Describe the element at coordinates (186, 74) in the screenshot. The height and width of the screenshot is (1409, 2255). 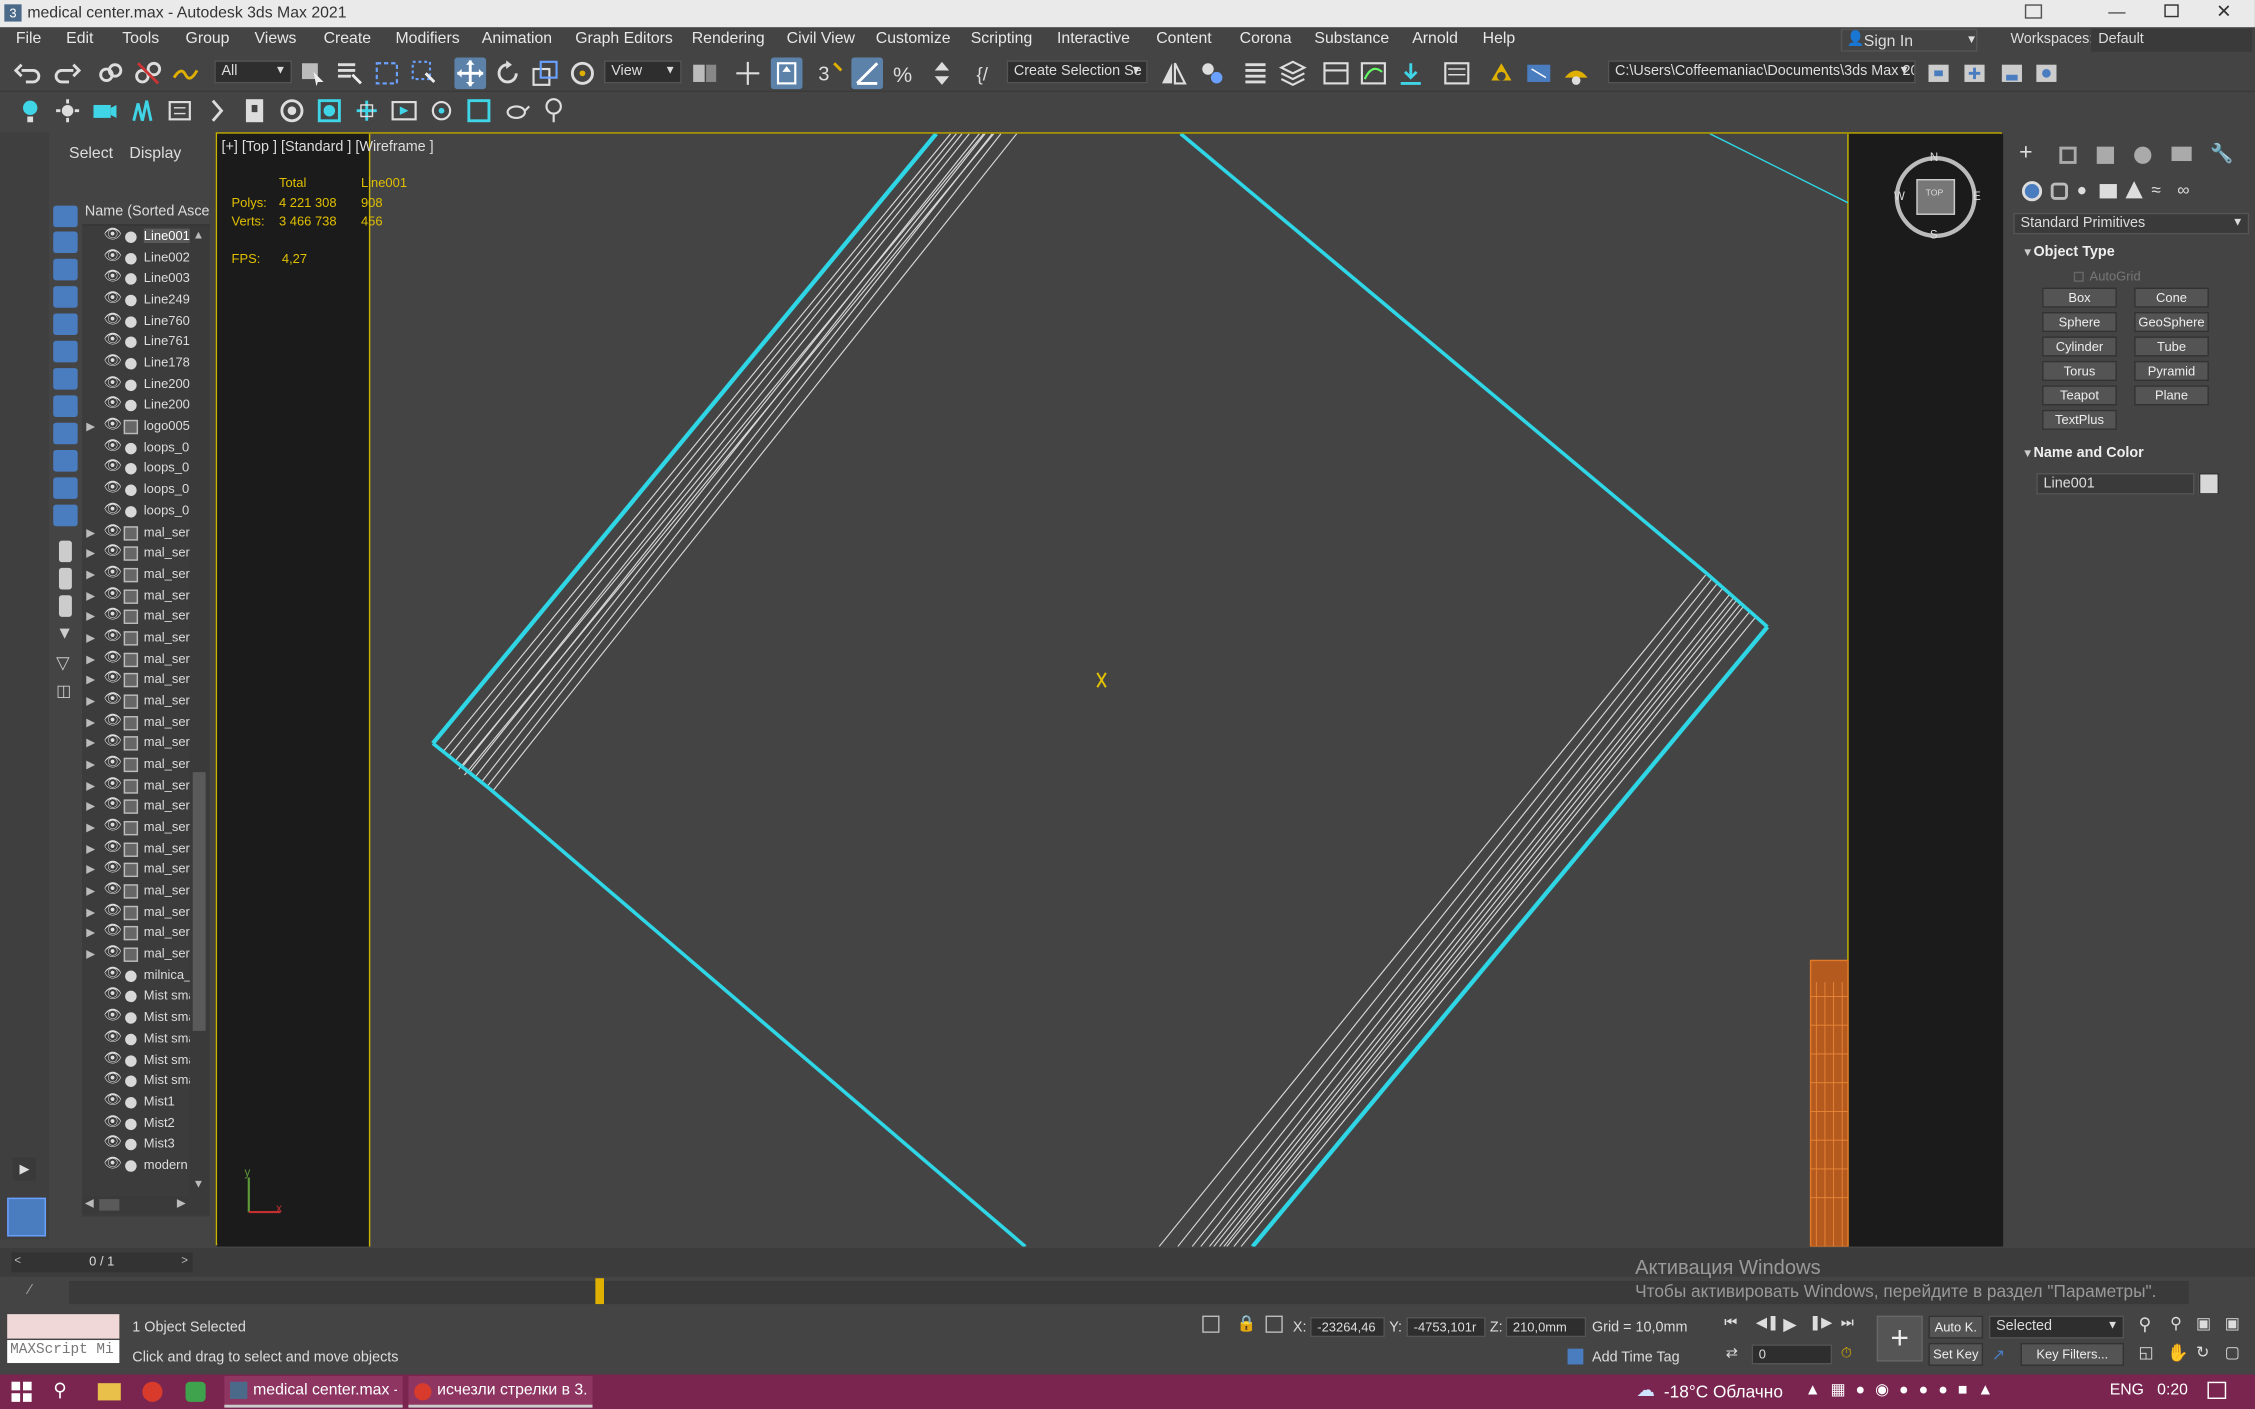
I see `bind-spacewarp-icon` at that location.